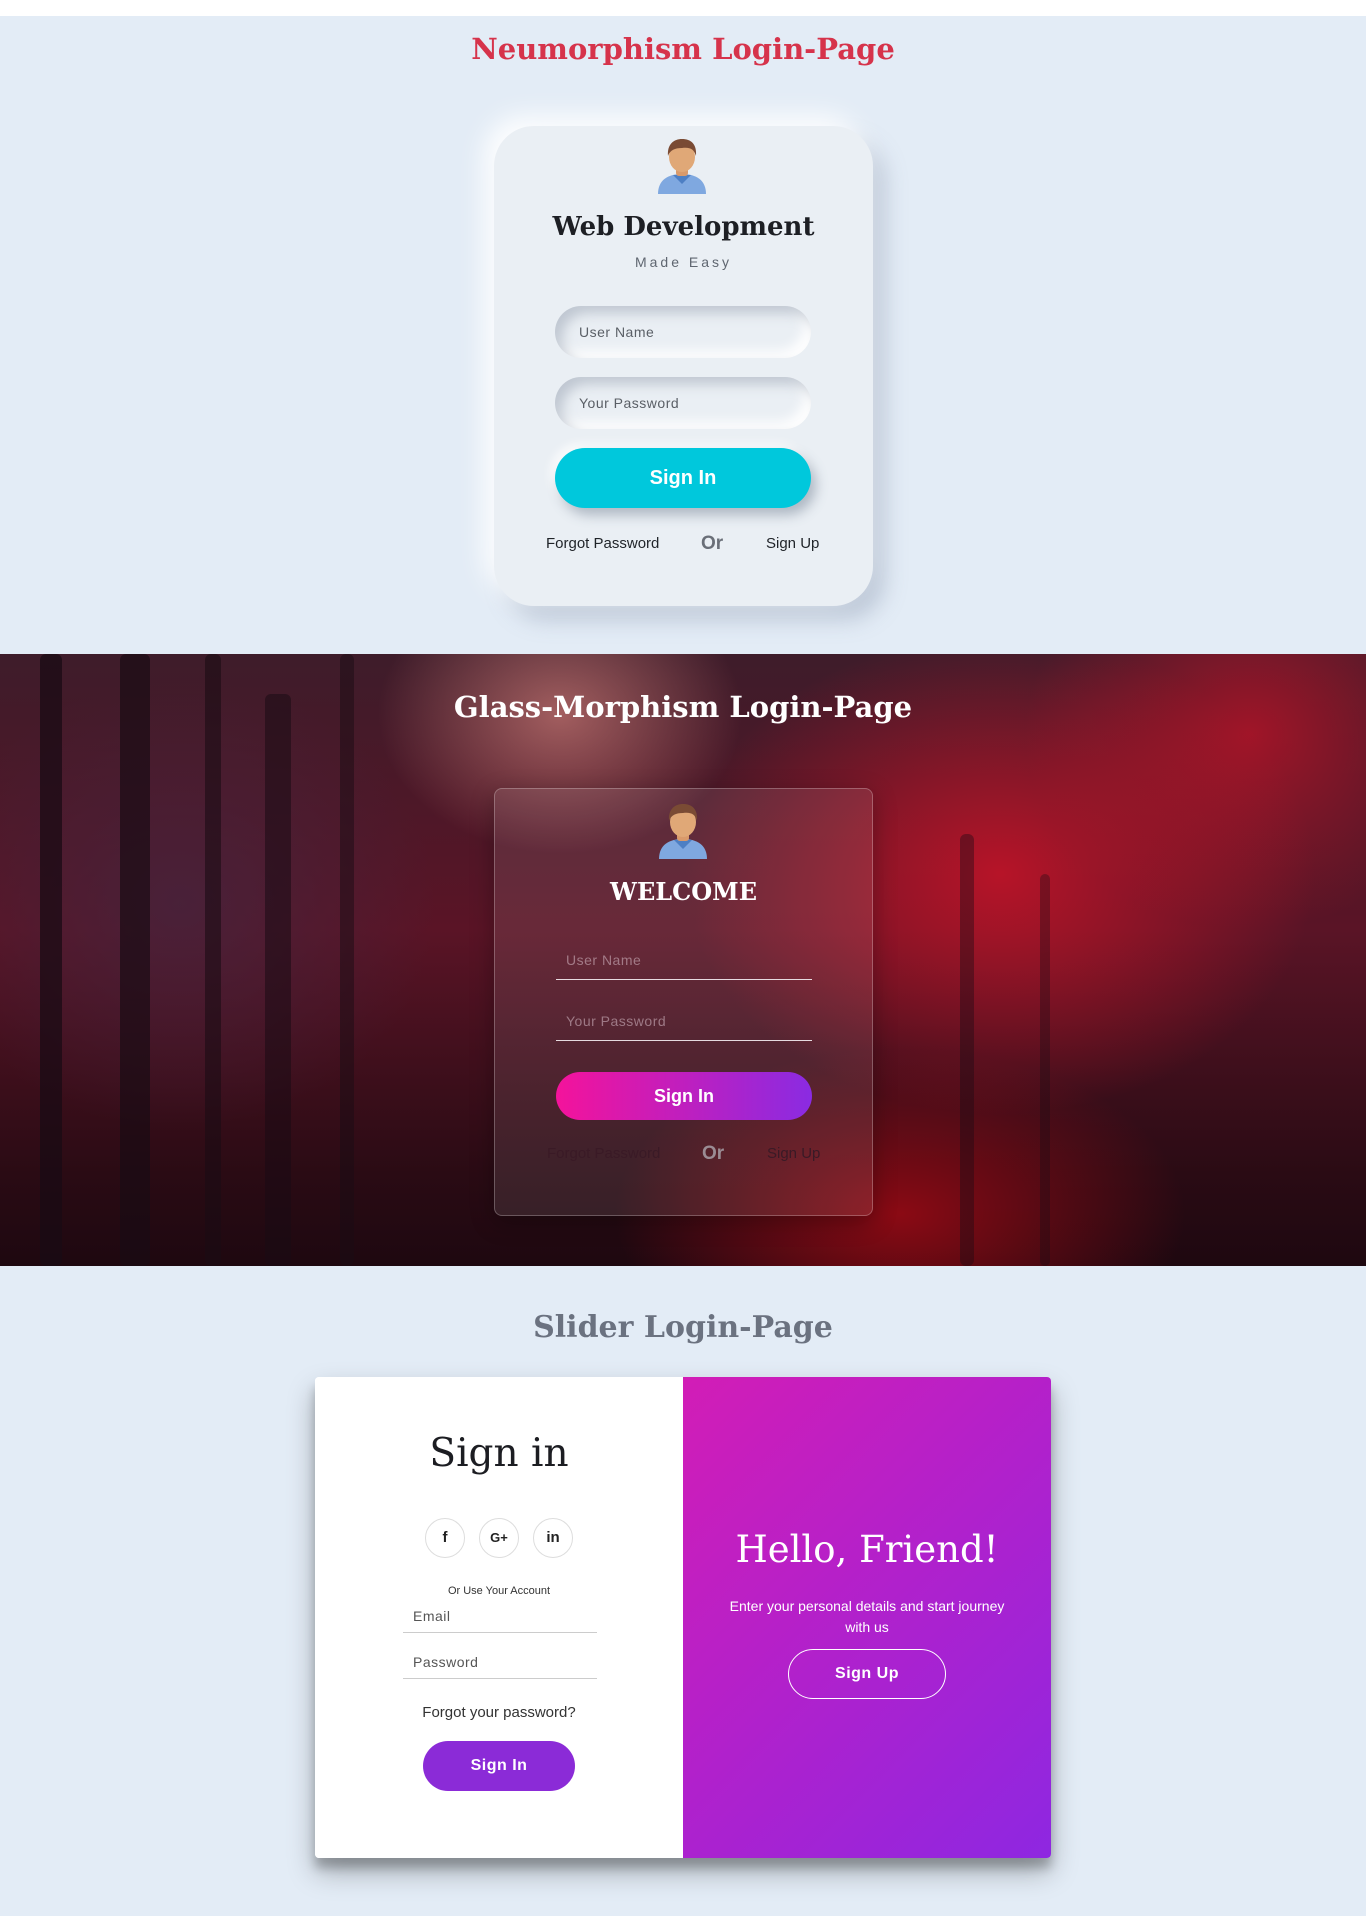 The height and width of the screenshot is (1916, 1366). Describe the element at coordinates (683, 49) in the screenshot. I see `neumorphism-title: Neumorphism Login-Page` at that location.